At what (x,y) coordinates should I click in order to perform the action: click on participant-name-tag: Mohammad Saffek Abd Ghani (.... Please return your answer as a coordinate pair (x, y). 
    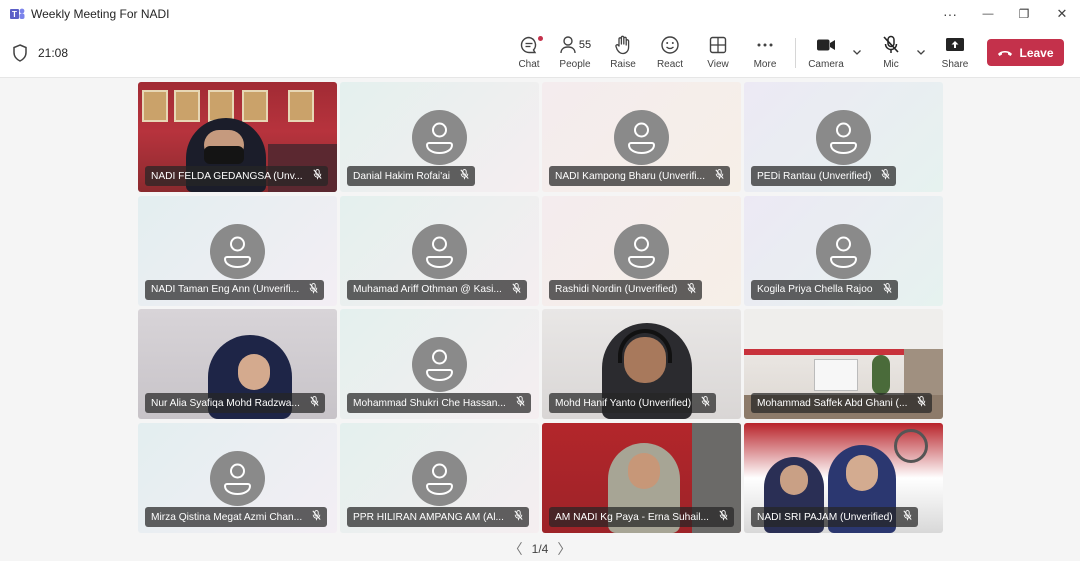
    Looking at the image, I should click on (842, 403).